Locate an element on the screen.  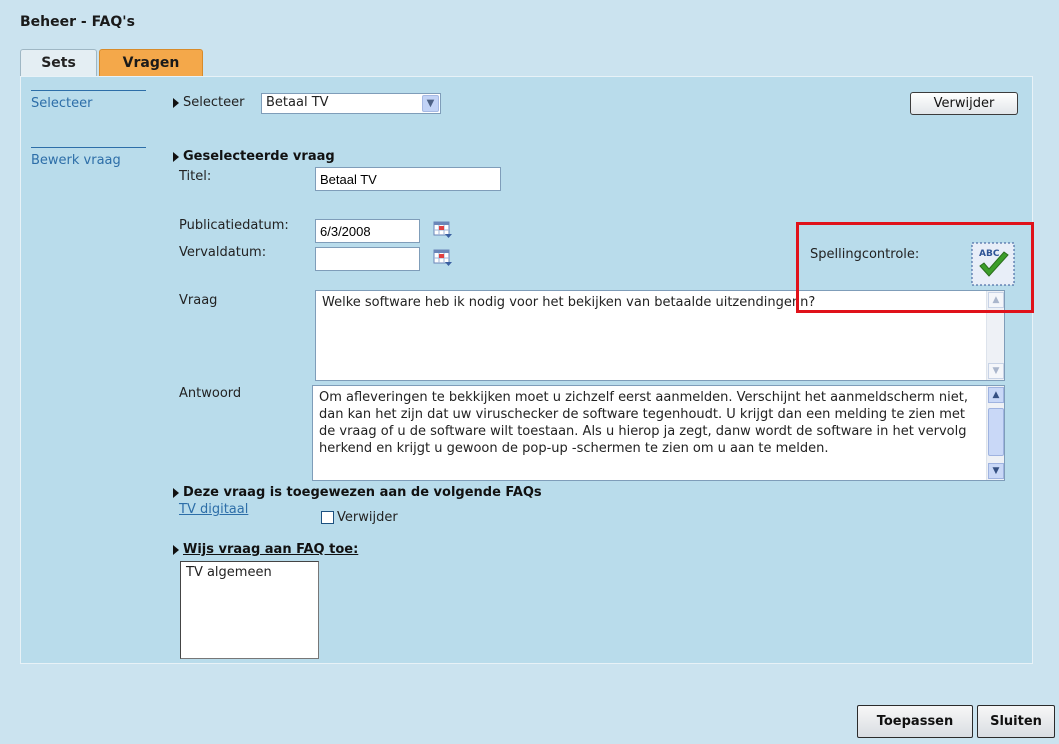
spellcheck-highlight: Spellingcontrole: ABC is located at coordinates (915, 267).